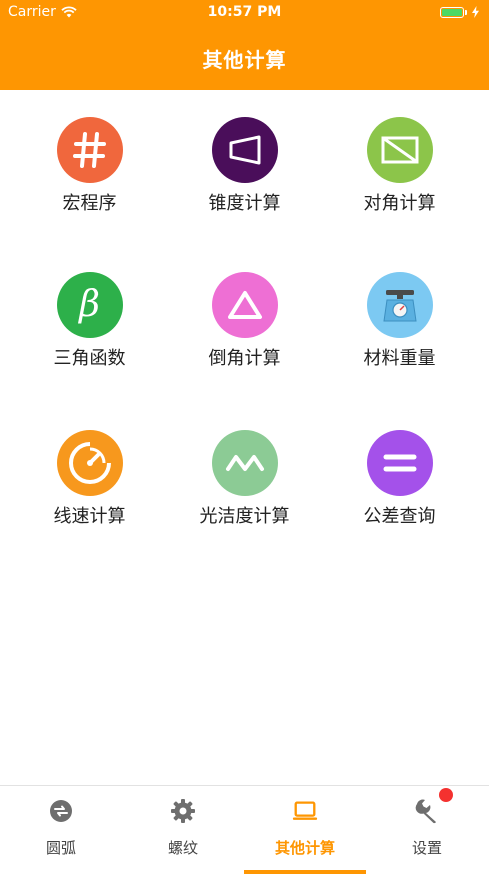 This screenshot has width=489, height=876. I want to click on scale-icon, so click(399, 305).